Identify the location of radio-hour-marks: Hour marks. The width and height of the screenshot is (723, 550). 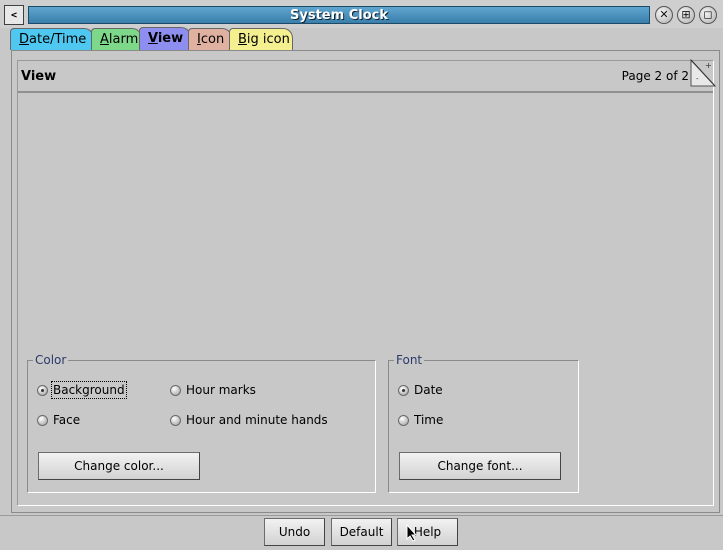
(213, 390).